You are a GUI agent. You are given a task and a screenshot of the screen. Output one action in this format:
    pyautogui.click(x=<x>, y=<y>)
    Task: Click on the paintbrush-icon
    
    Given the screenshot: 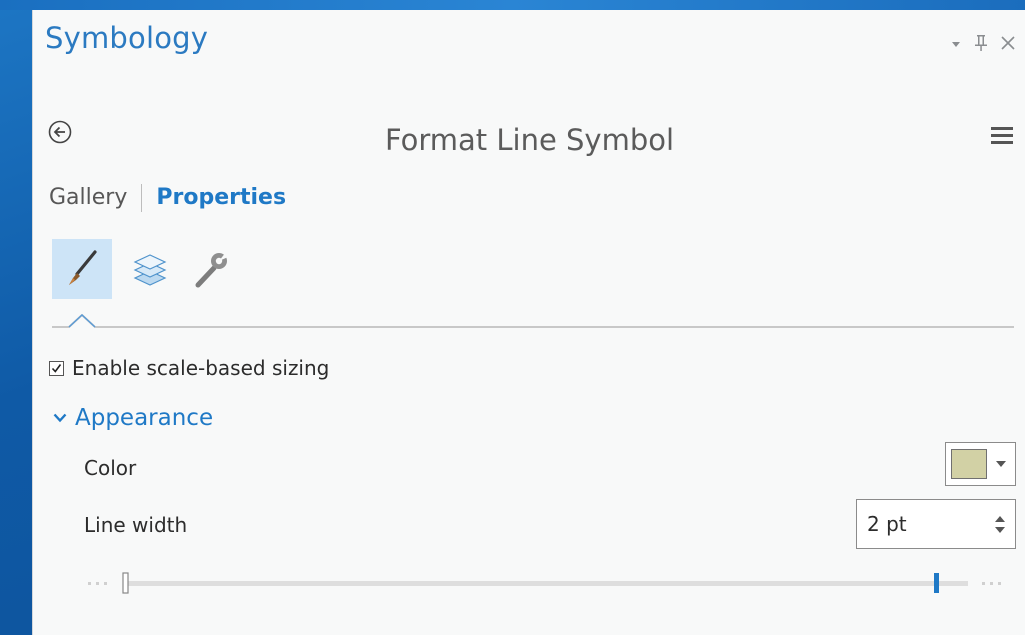 What is the action you would take?
    pyautogui.click(x=83, y=267)
    